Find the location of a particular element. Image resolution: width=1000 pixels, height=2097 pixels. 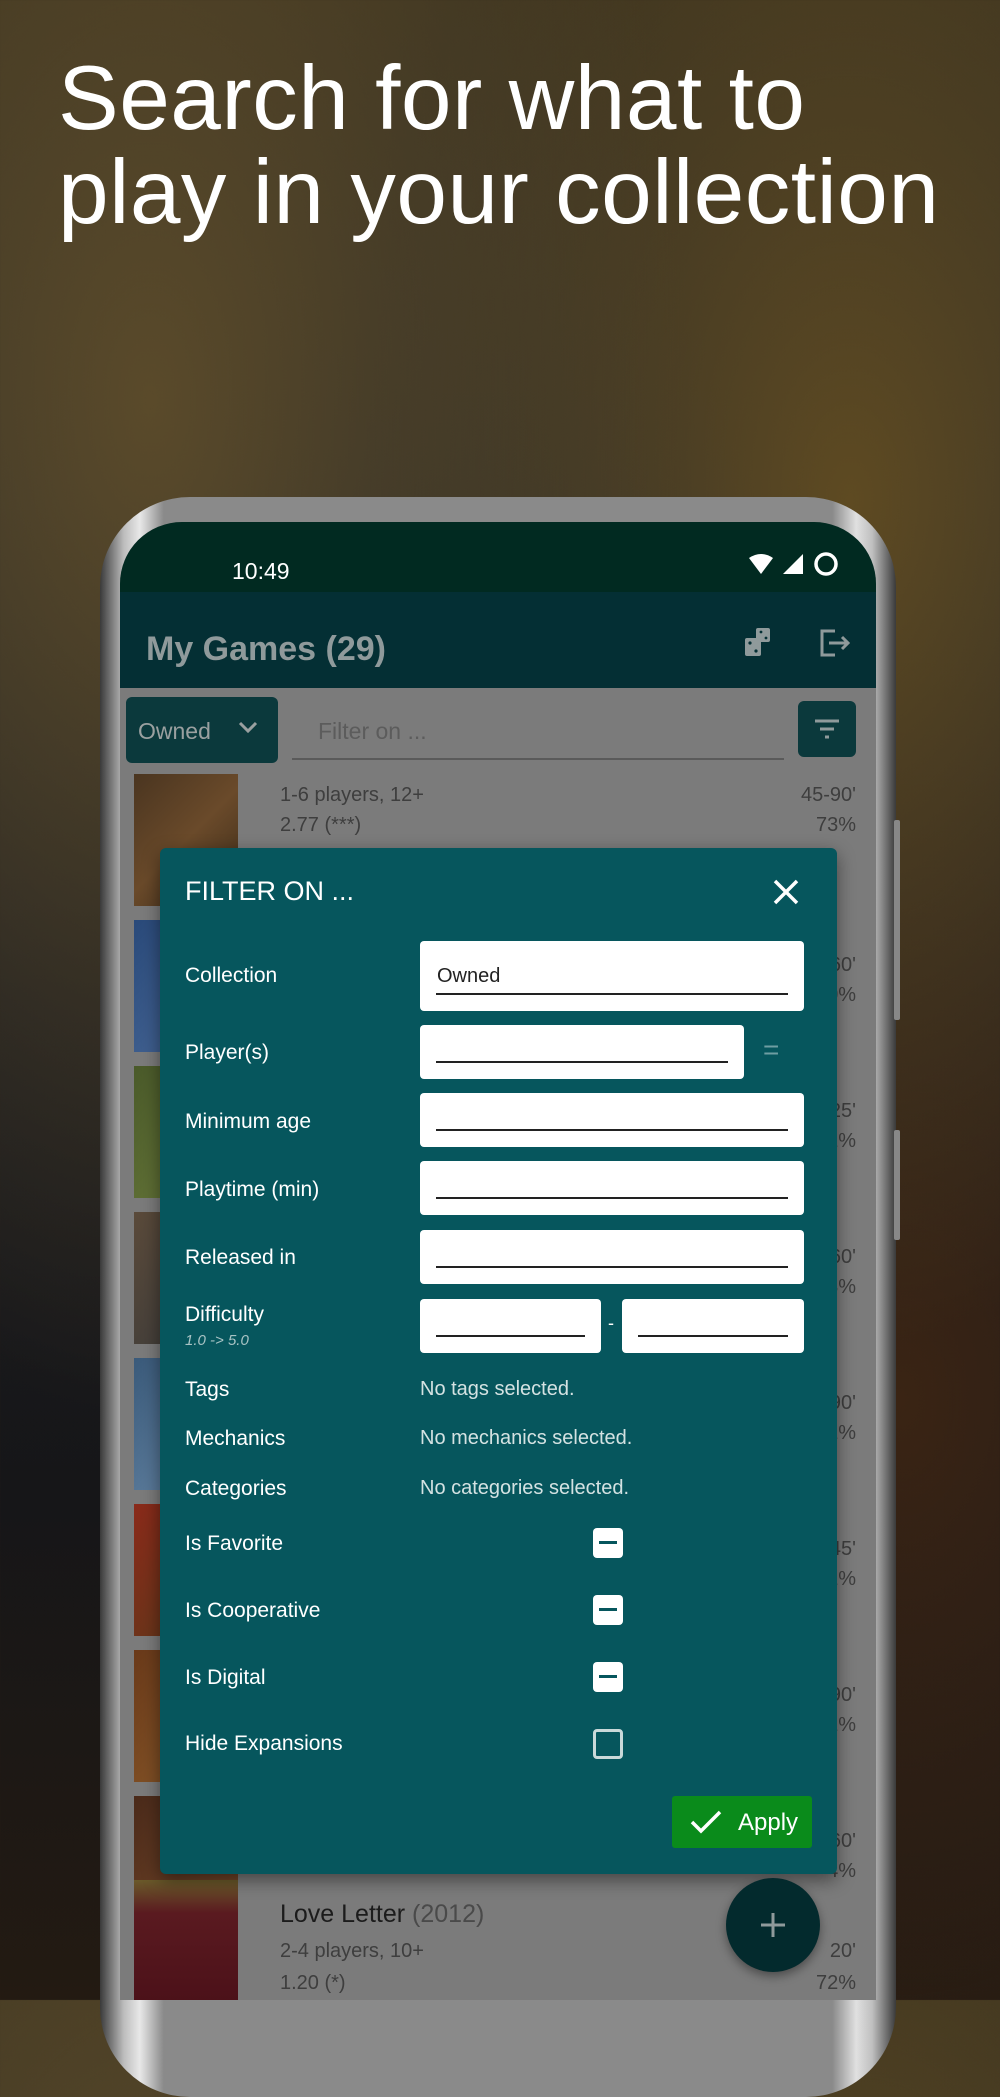

mechanics-value: No mechanics selected. is located at coordinates (526, 1438).